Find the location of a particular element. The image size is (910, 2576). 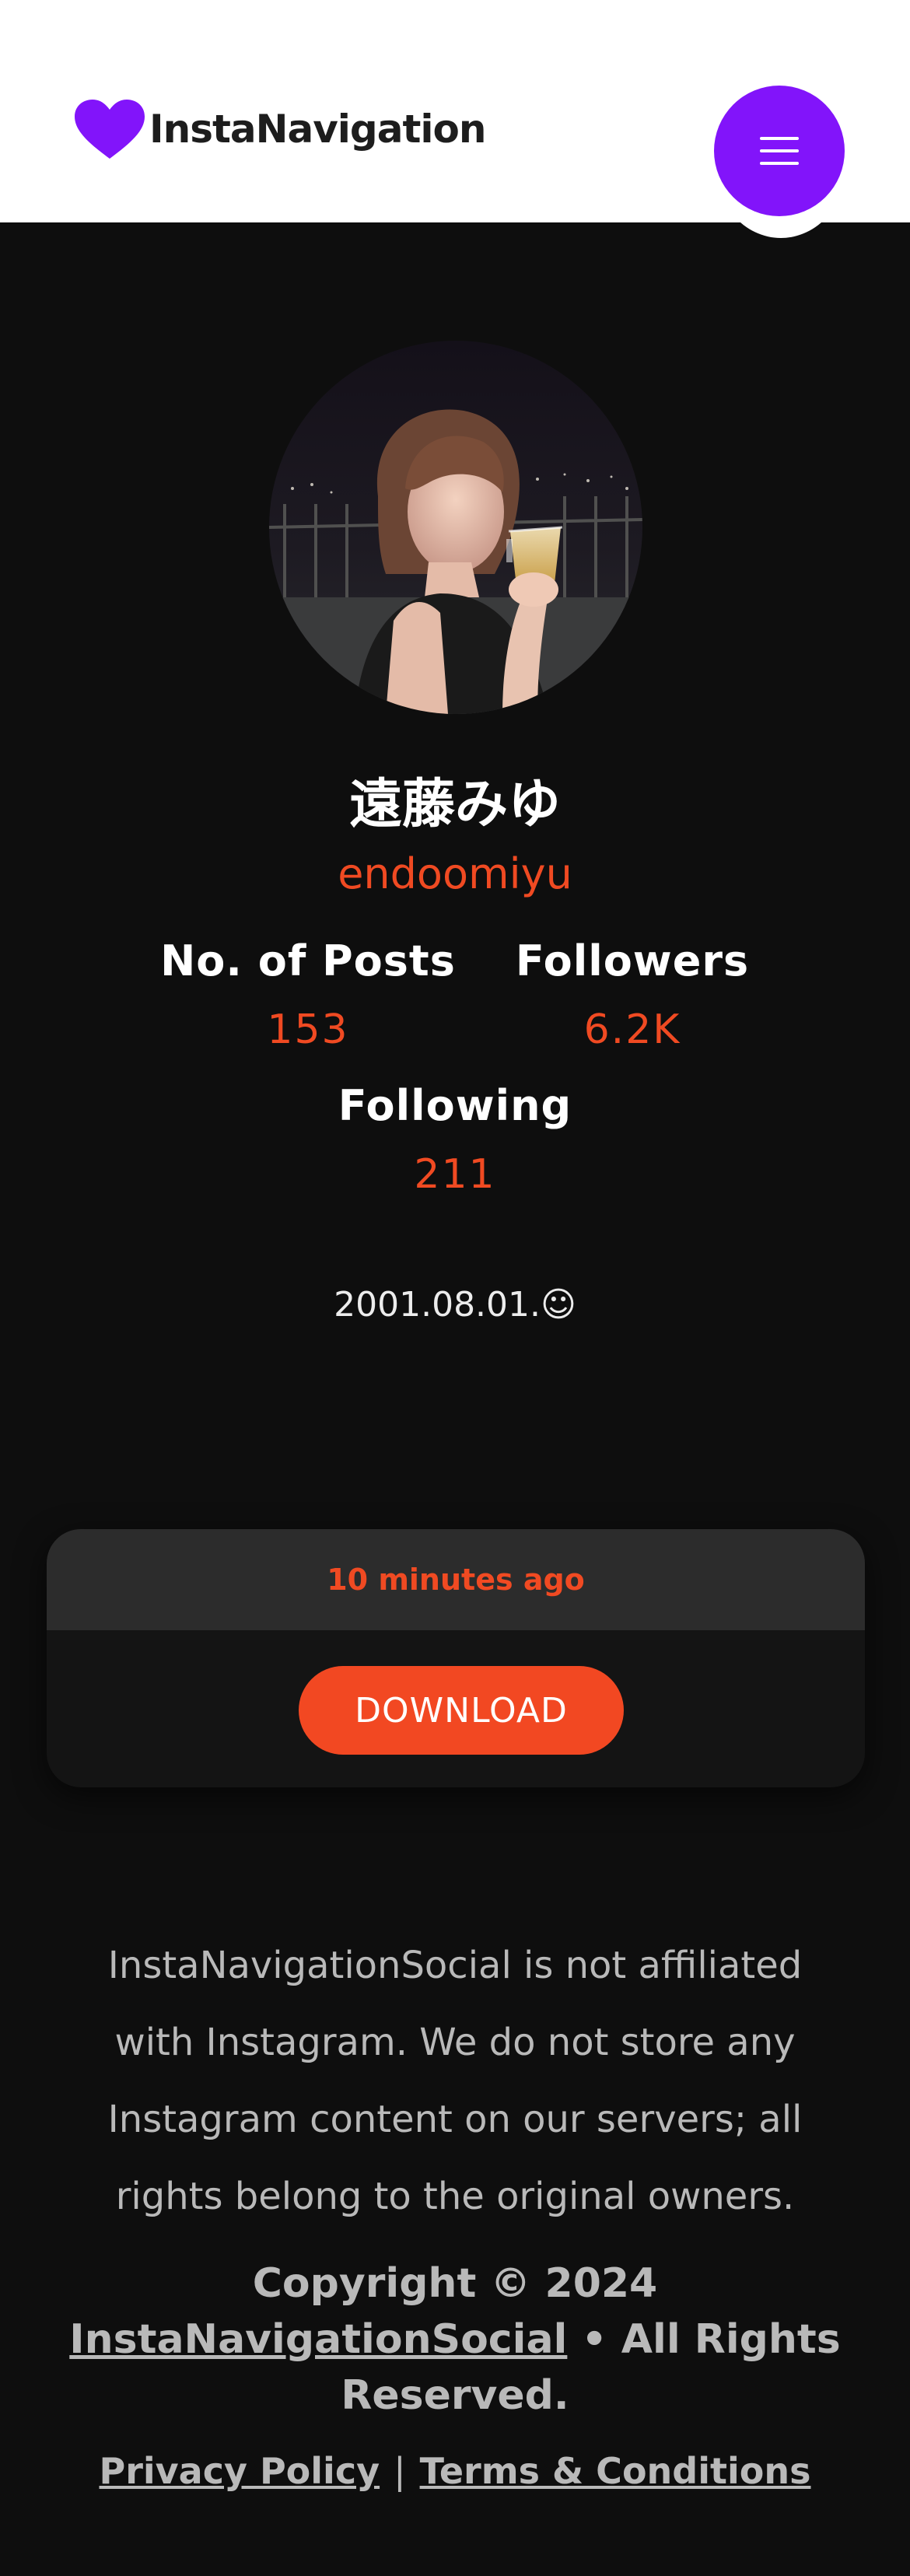

menu-button is located at coordinates (780, 151).